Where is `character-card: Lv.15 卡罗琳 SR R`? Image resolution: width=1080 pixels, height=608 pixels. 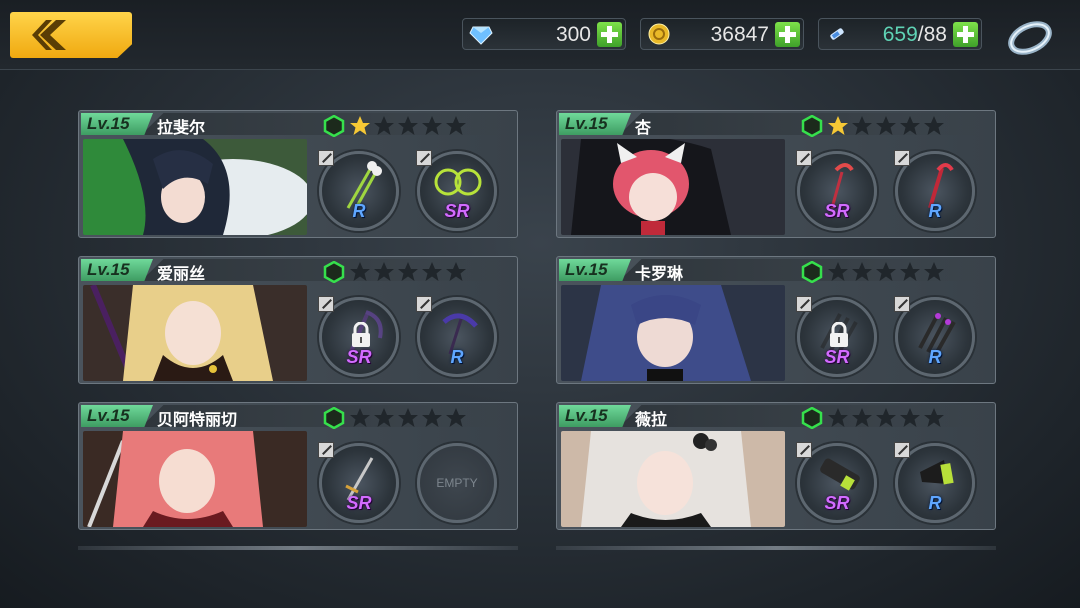 character-card: Lv.15 卡罗琳 SR R is located at coordinates (776, 320).